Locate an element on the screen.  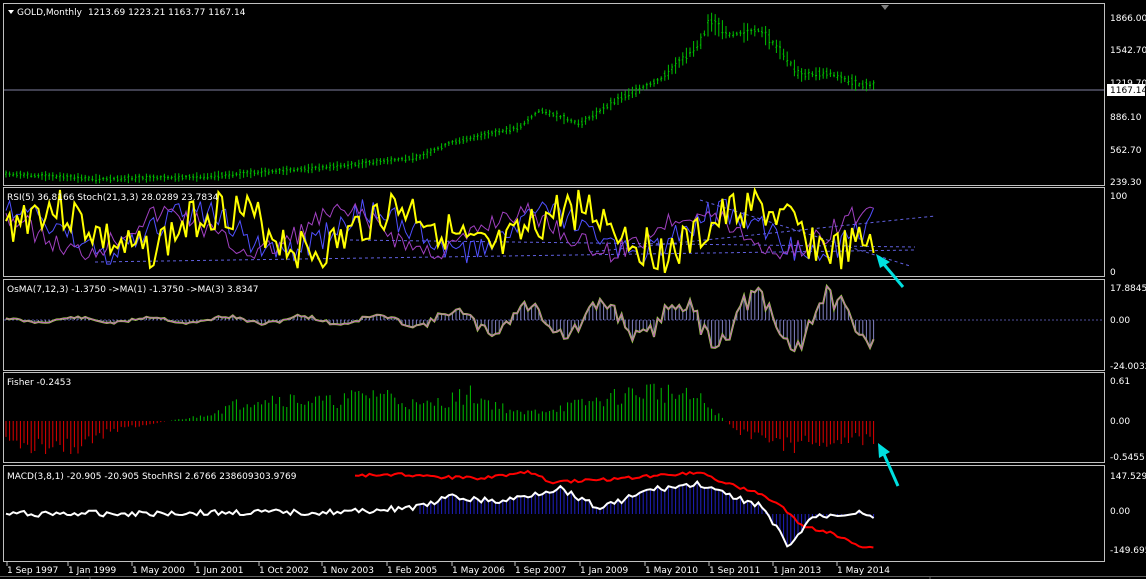
scroll-marker-icon is located at coordinates (885, 7).